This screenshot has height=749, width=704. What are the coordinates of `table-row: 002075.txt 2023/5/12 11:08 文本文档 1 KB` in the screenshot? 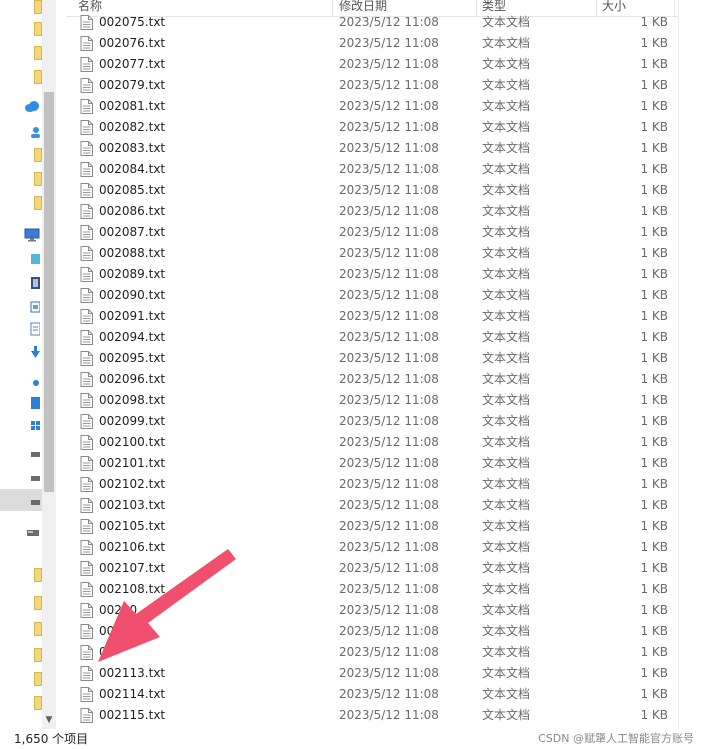 It's located at (372, 22).